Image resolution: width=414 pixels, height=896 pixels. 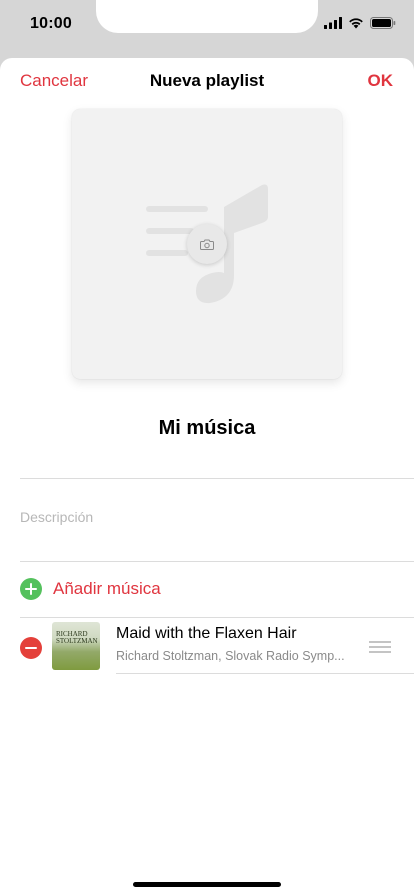 I want to click on camera-icon, so click(x=207, y=244).